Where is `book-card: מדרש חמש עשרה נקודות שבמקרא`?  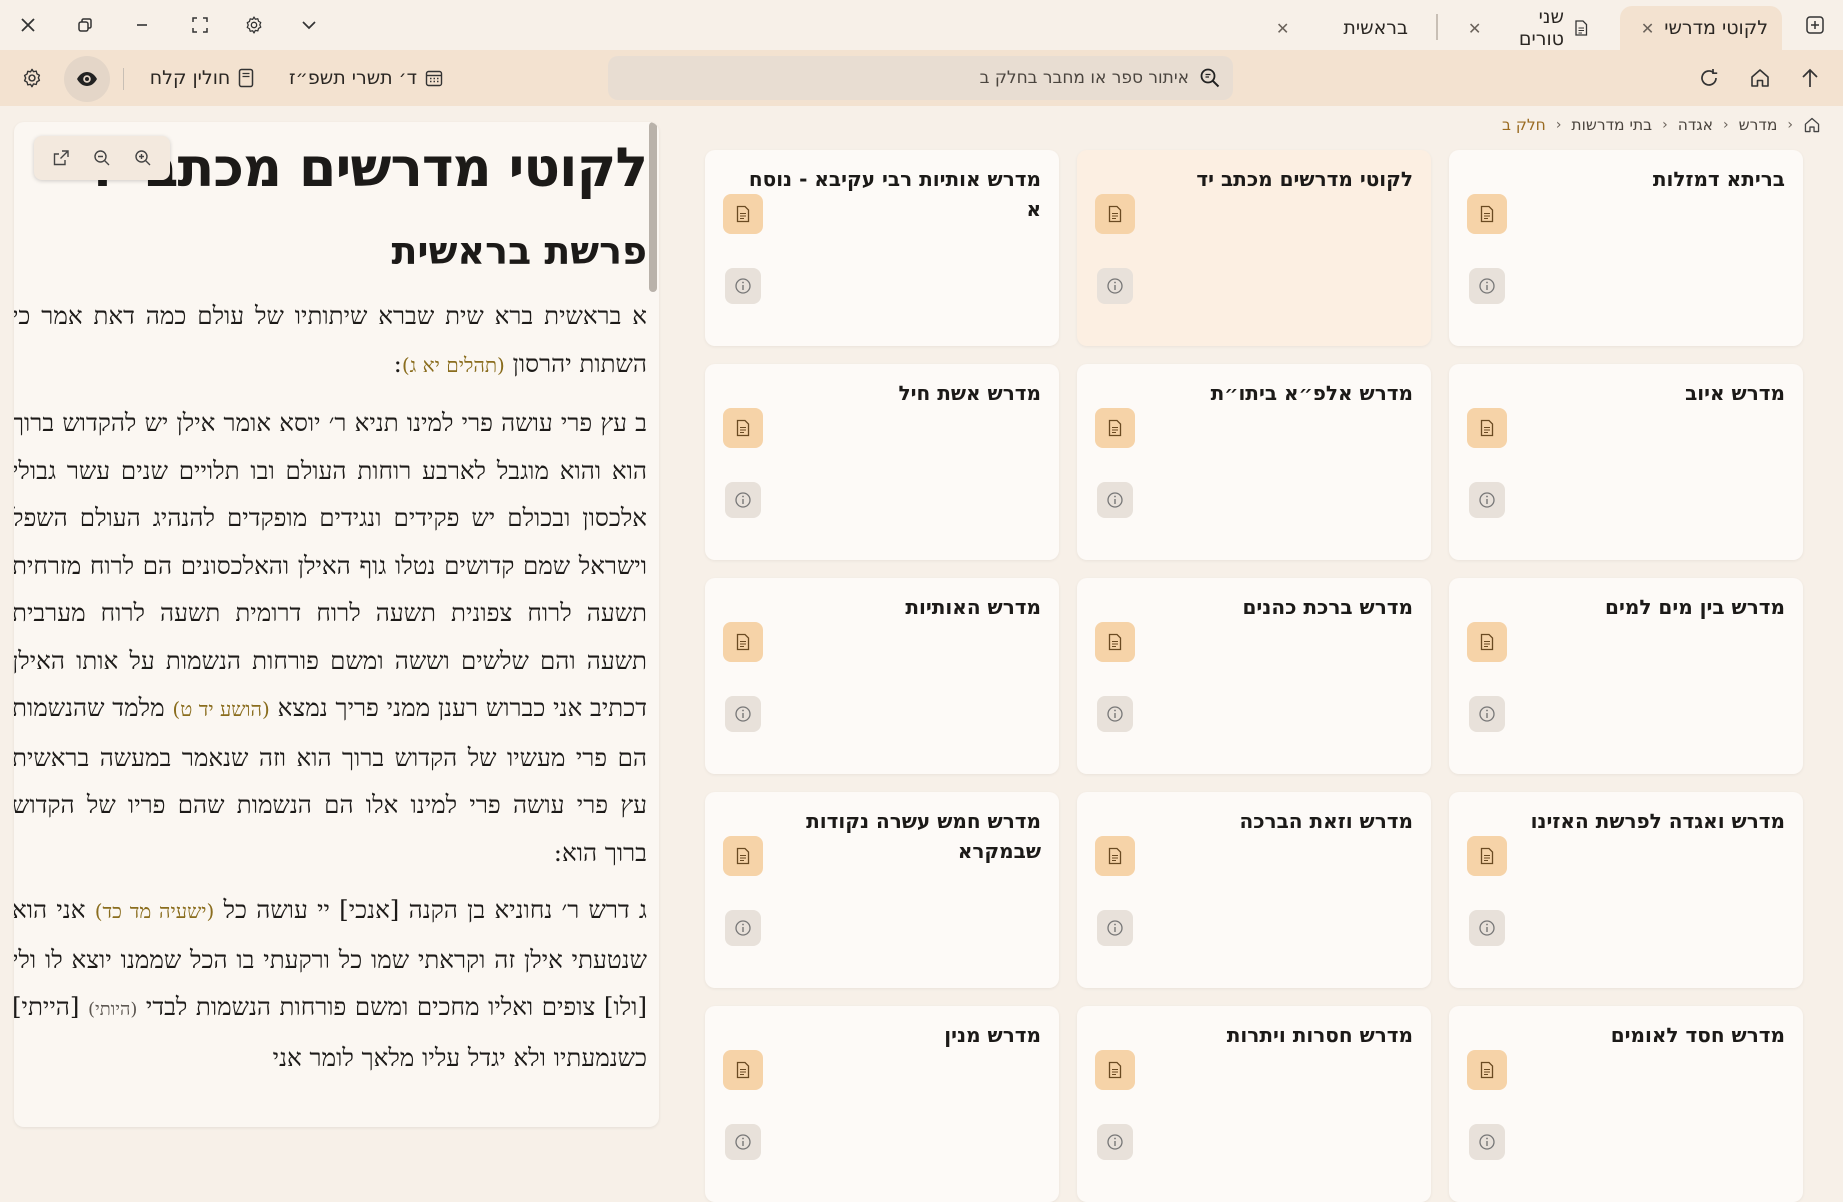 book-card: מדרש חמש עשרה נקודות שבמקרא is located at coordinates (882, 890).